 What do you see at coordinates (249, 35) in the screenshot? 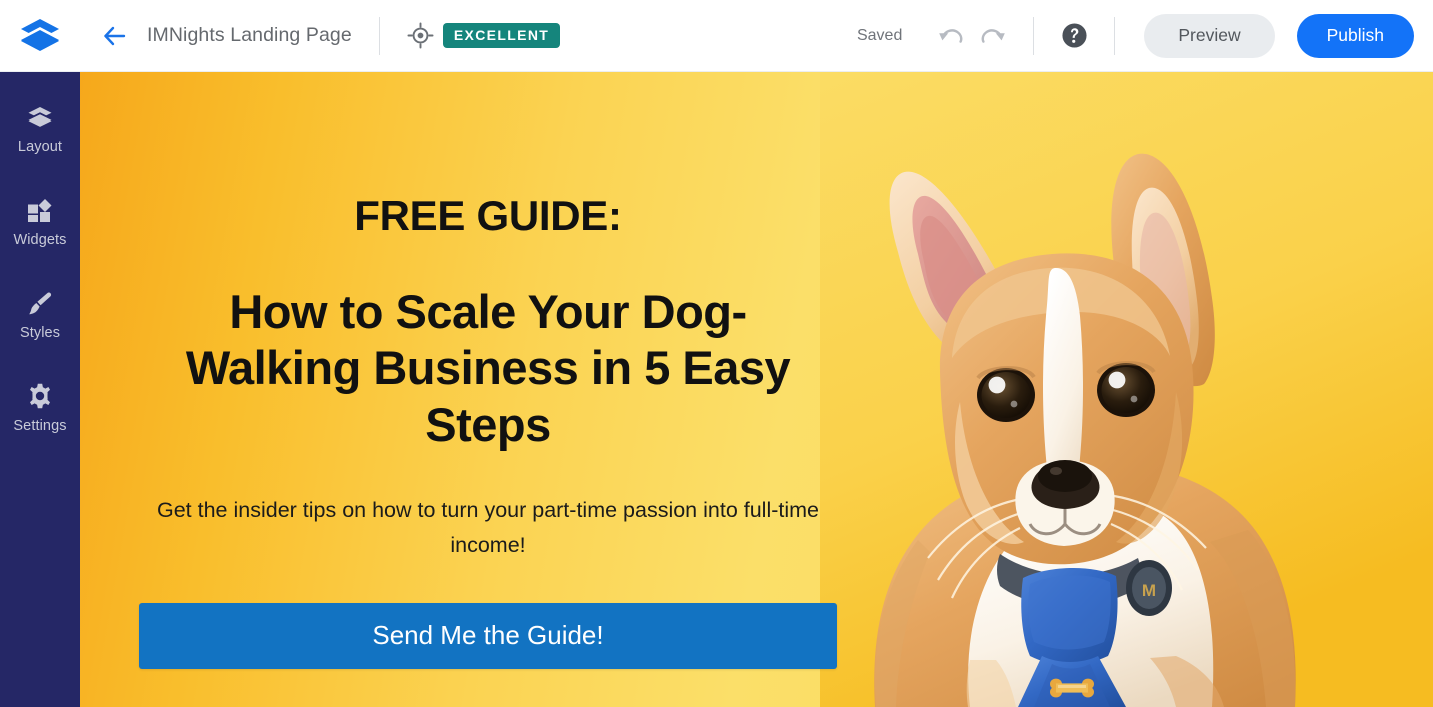
I see `page-title: IMNights Landing Page` at bounding box center [249, 35].